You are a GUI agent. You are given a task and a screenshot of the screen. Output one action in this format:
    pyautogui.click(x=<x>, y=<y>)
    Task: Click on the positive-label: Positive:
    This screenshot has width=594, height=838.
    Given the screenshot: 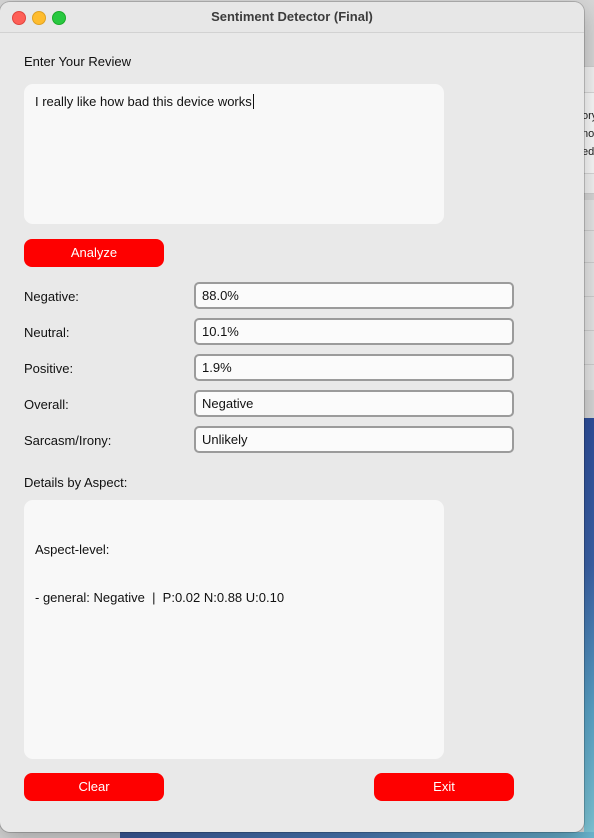 What is the action you would take?
    pyautogui.click(x=49, y=368)
    